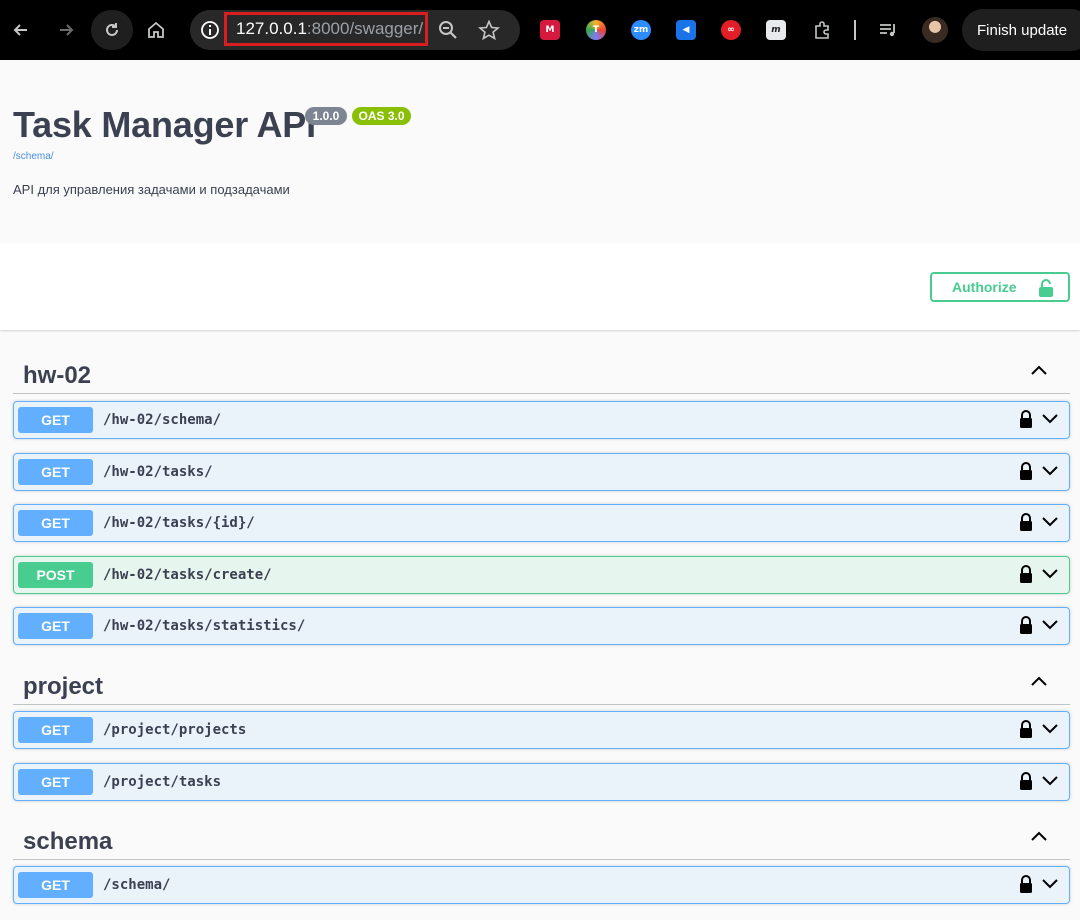 Image resolution: width=1080 pixels, height=920 pixels. I want to click on home-button, so click(156, 30).